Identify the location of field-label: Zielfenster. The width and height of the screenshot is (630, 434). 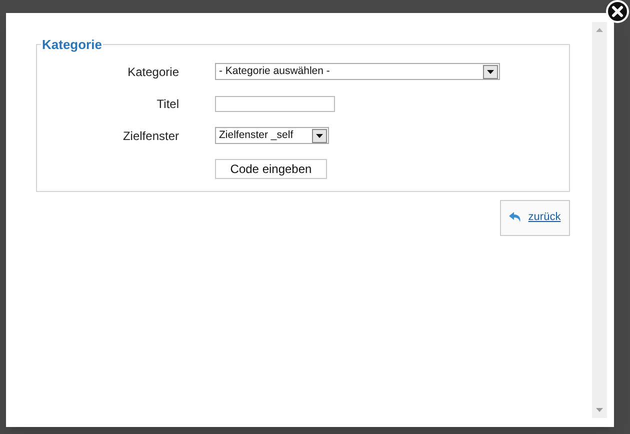
(150, 136).